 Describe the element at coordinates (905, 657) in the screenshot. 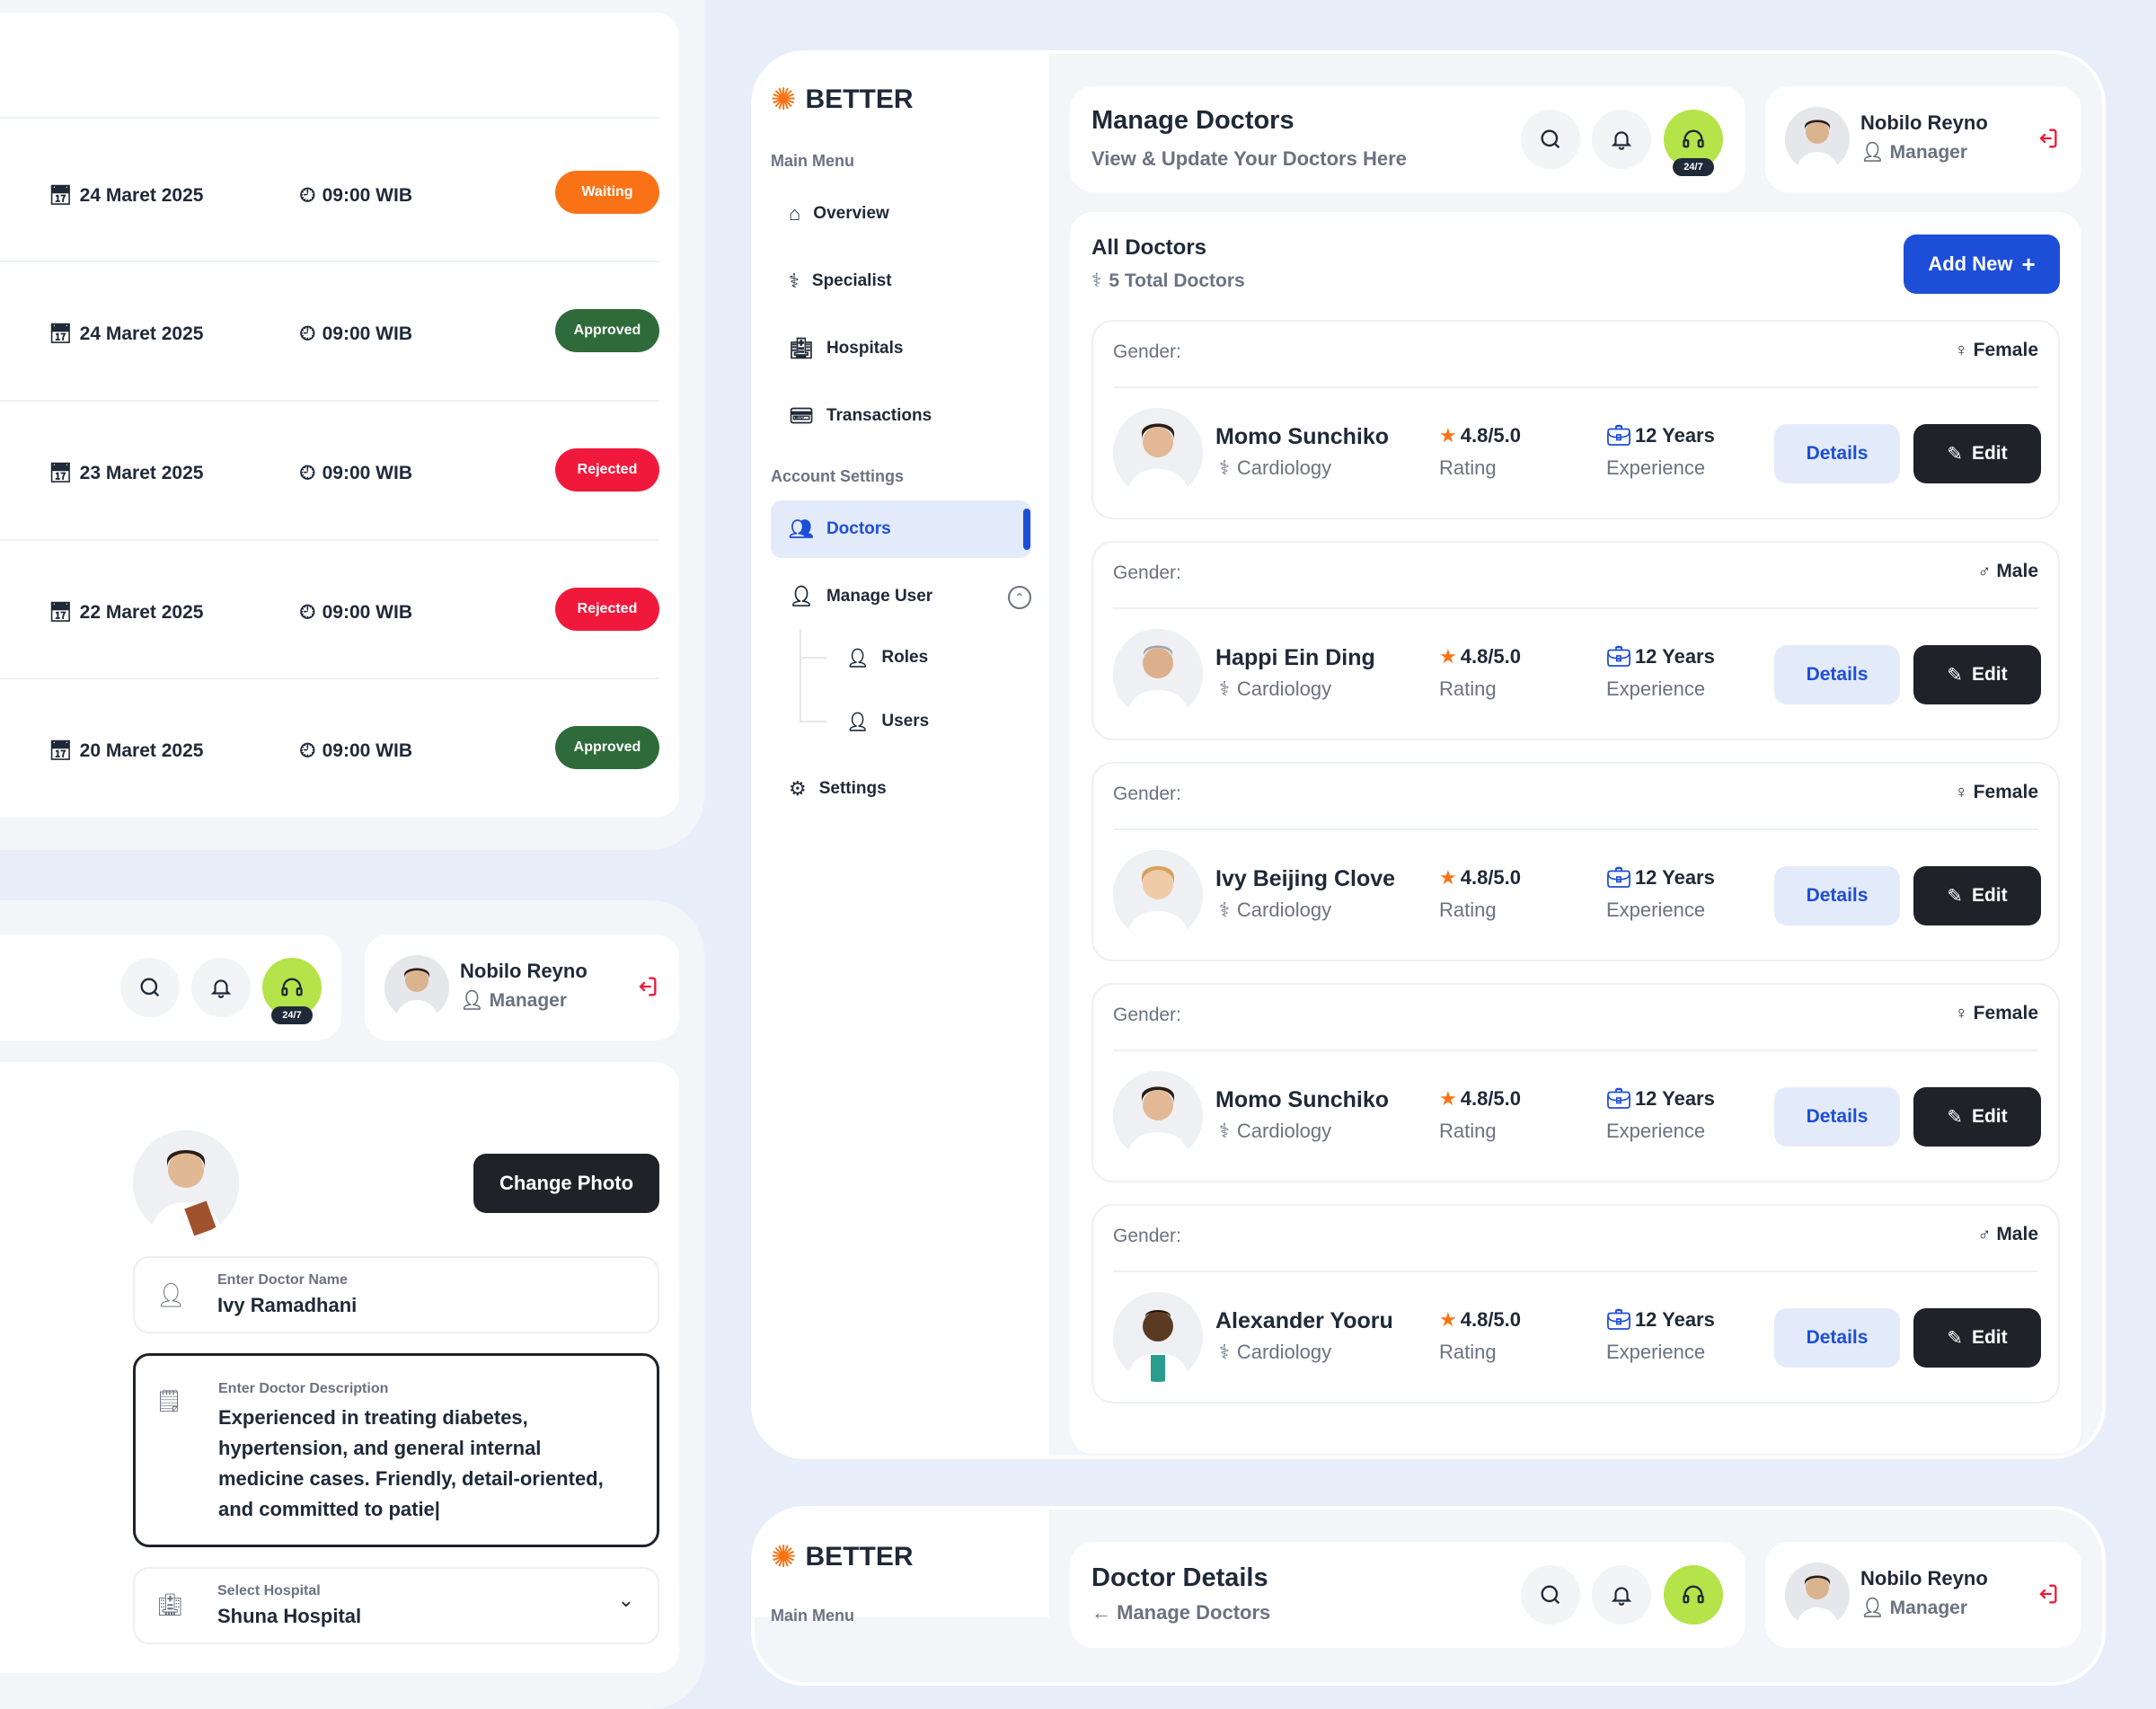

I see `sidebar-item-label: Roles` at that location.